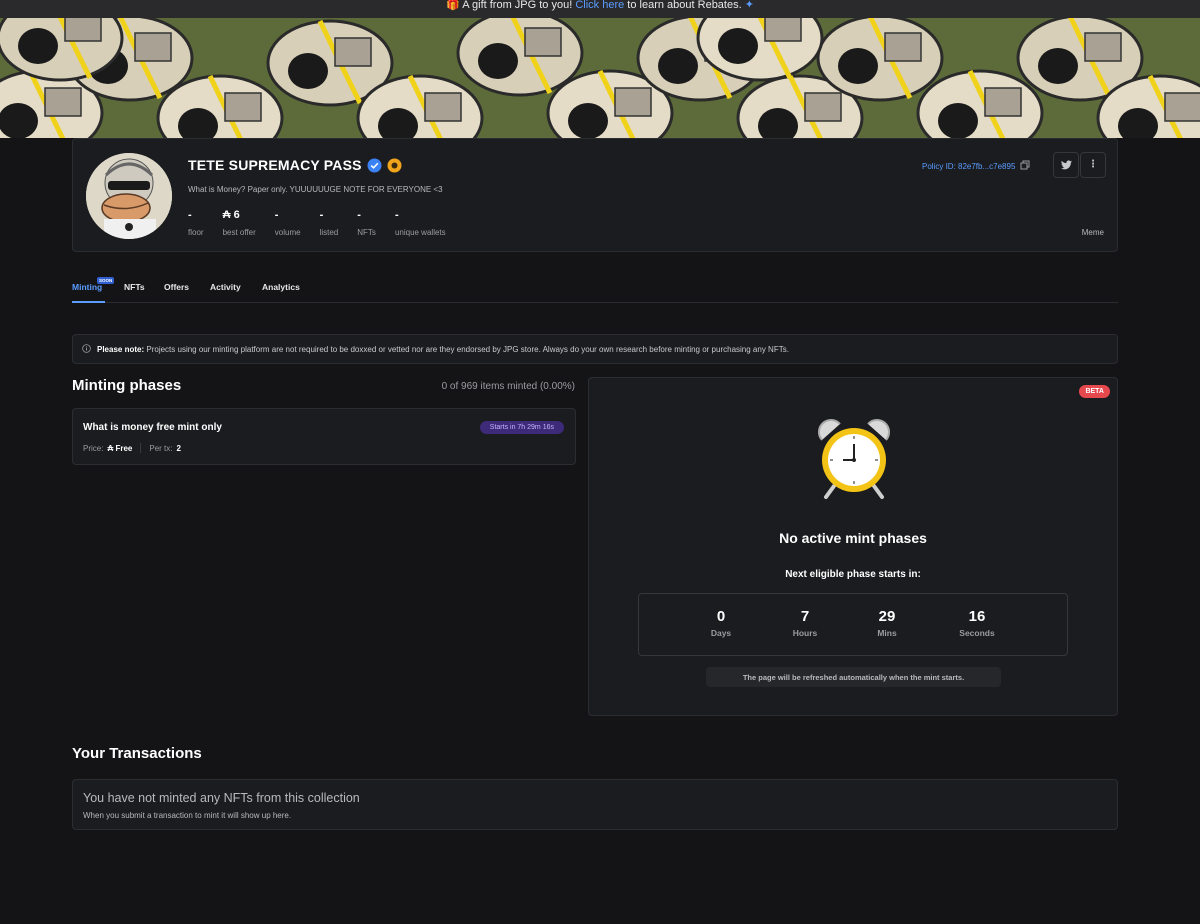 Image resolution: width=1200 pixels, height=924 pixels. I want to click on stat-best-offer: ₳ 6 best offer, so click(239, 223).